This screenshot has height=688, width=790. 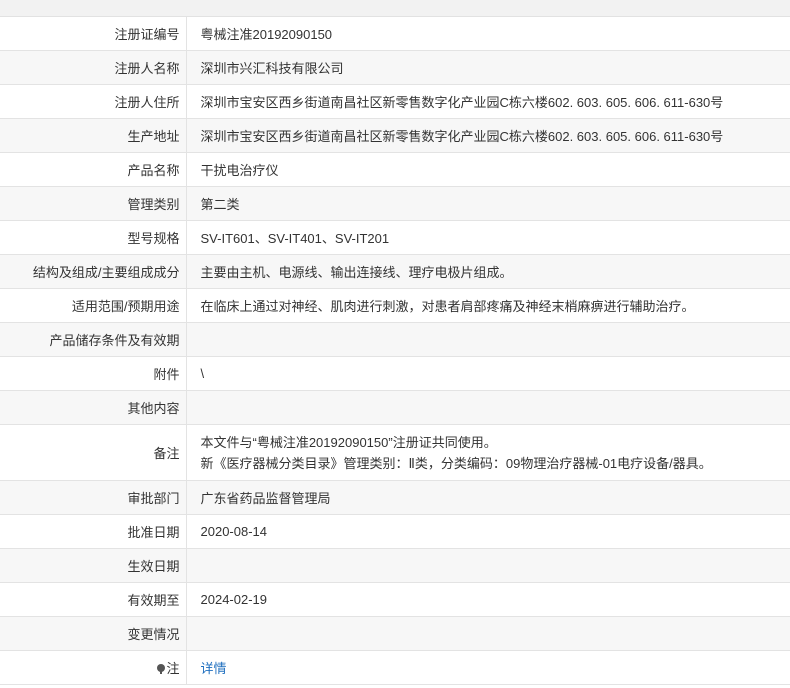 I want to click on table-row: 批准日期 2020-08-14, so click(x=395, y=531).